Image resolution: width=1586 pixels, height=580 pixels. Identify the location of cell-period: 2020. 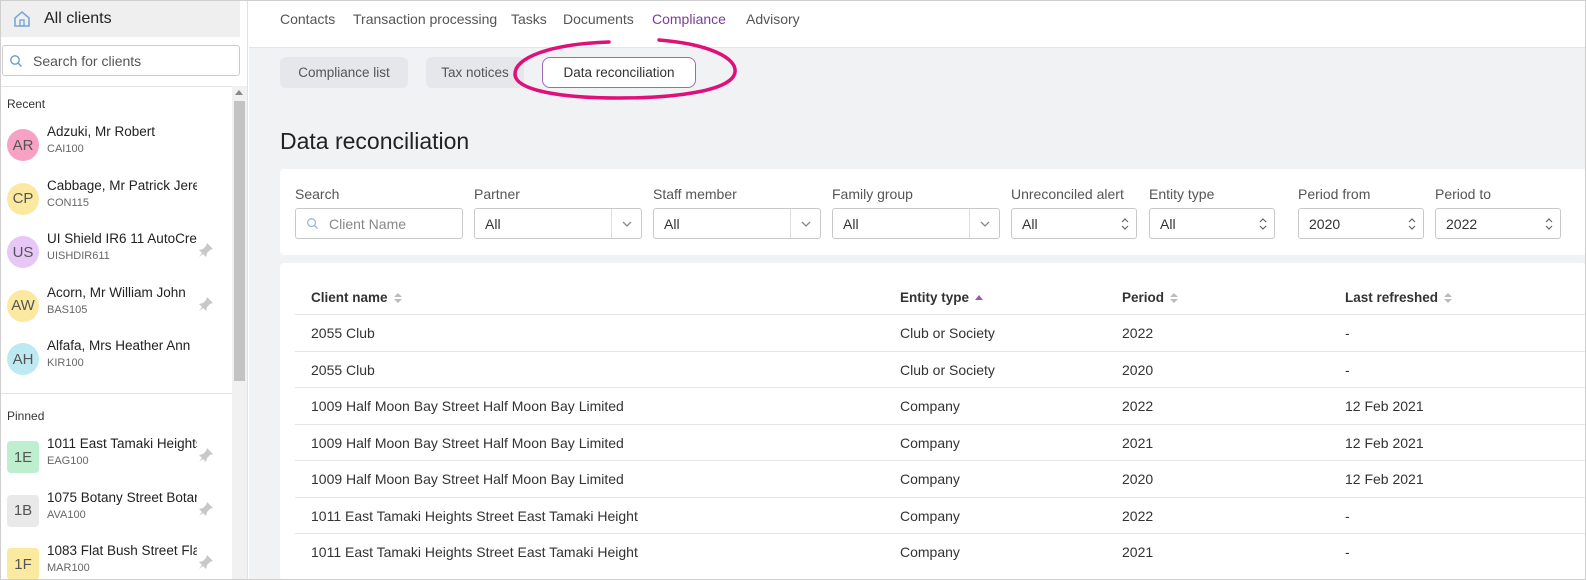
(1138, 369).